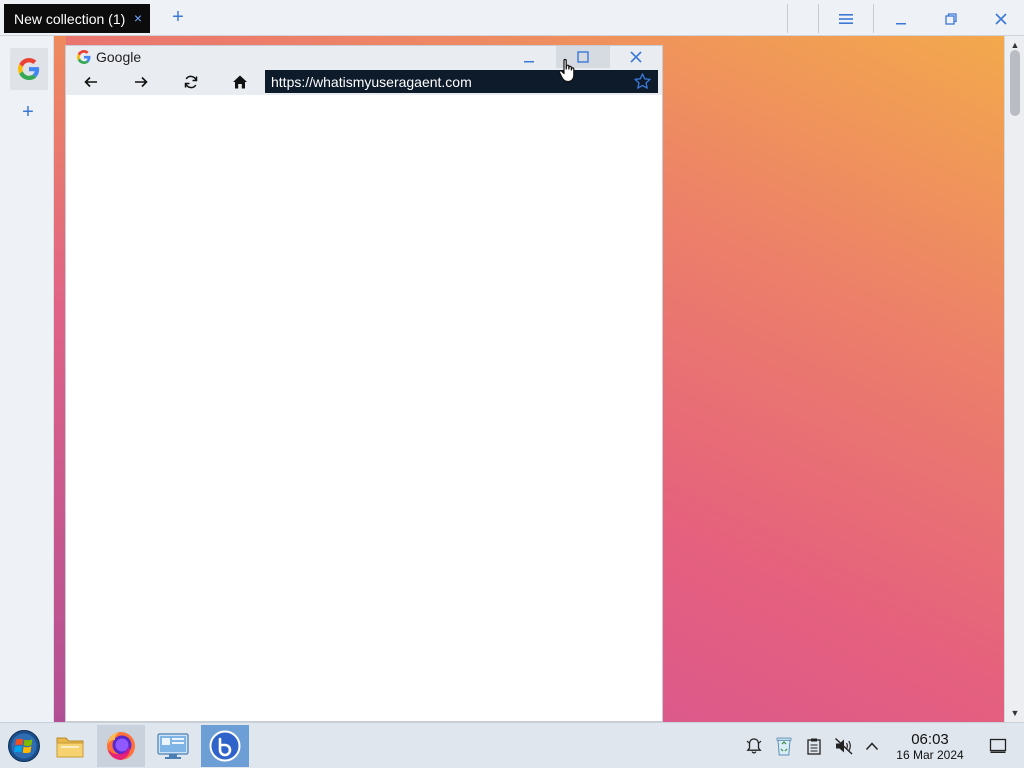  I want to click on home-icon, so click(240, 82).